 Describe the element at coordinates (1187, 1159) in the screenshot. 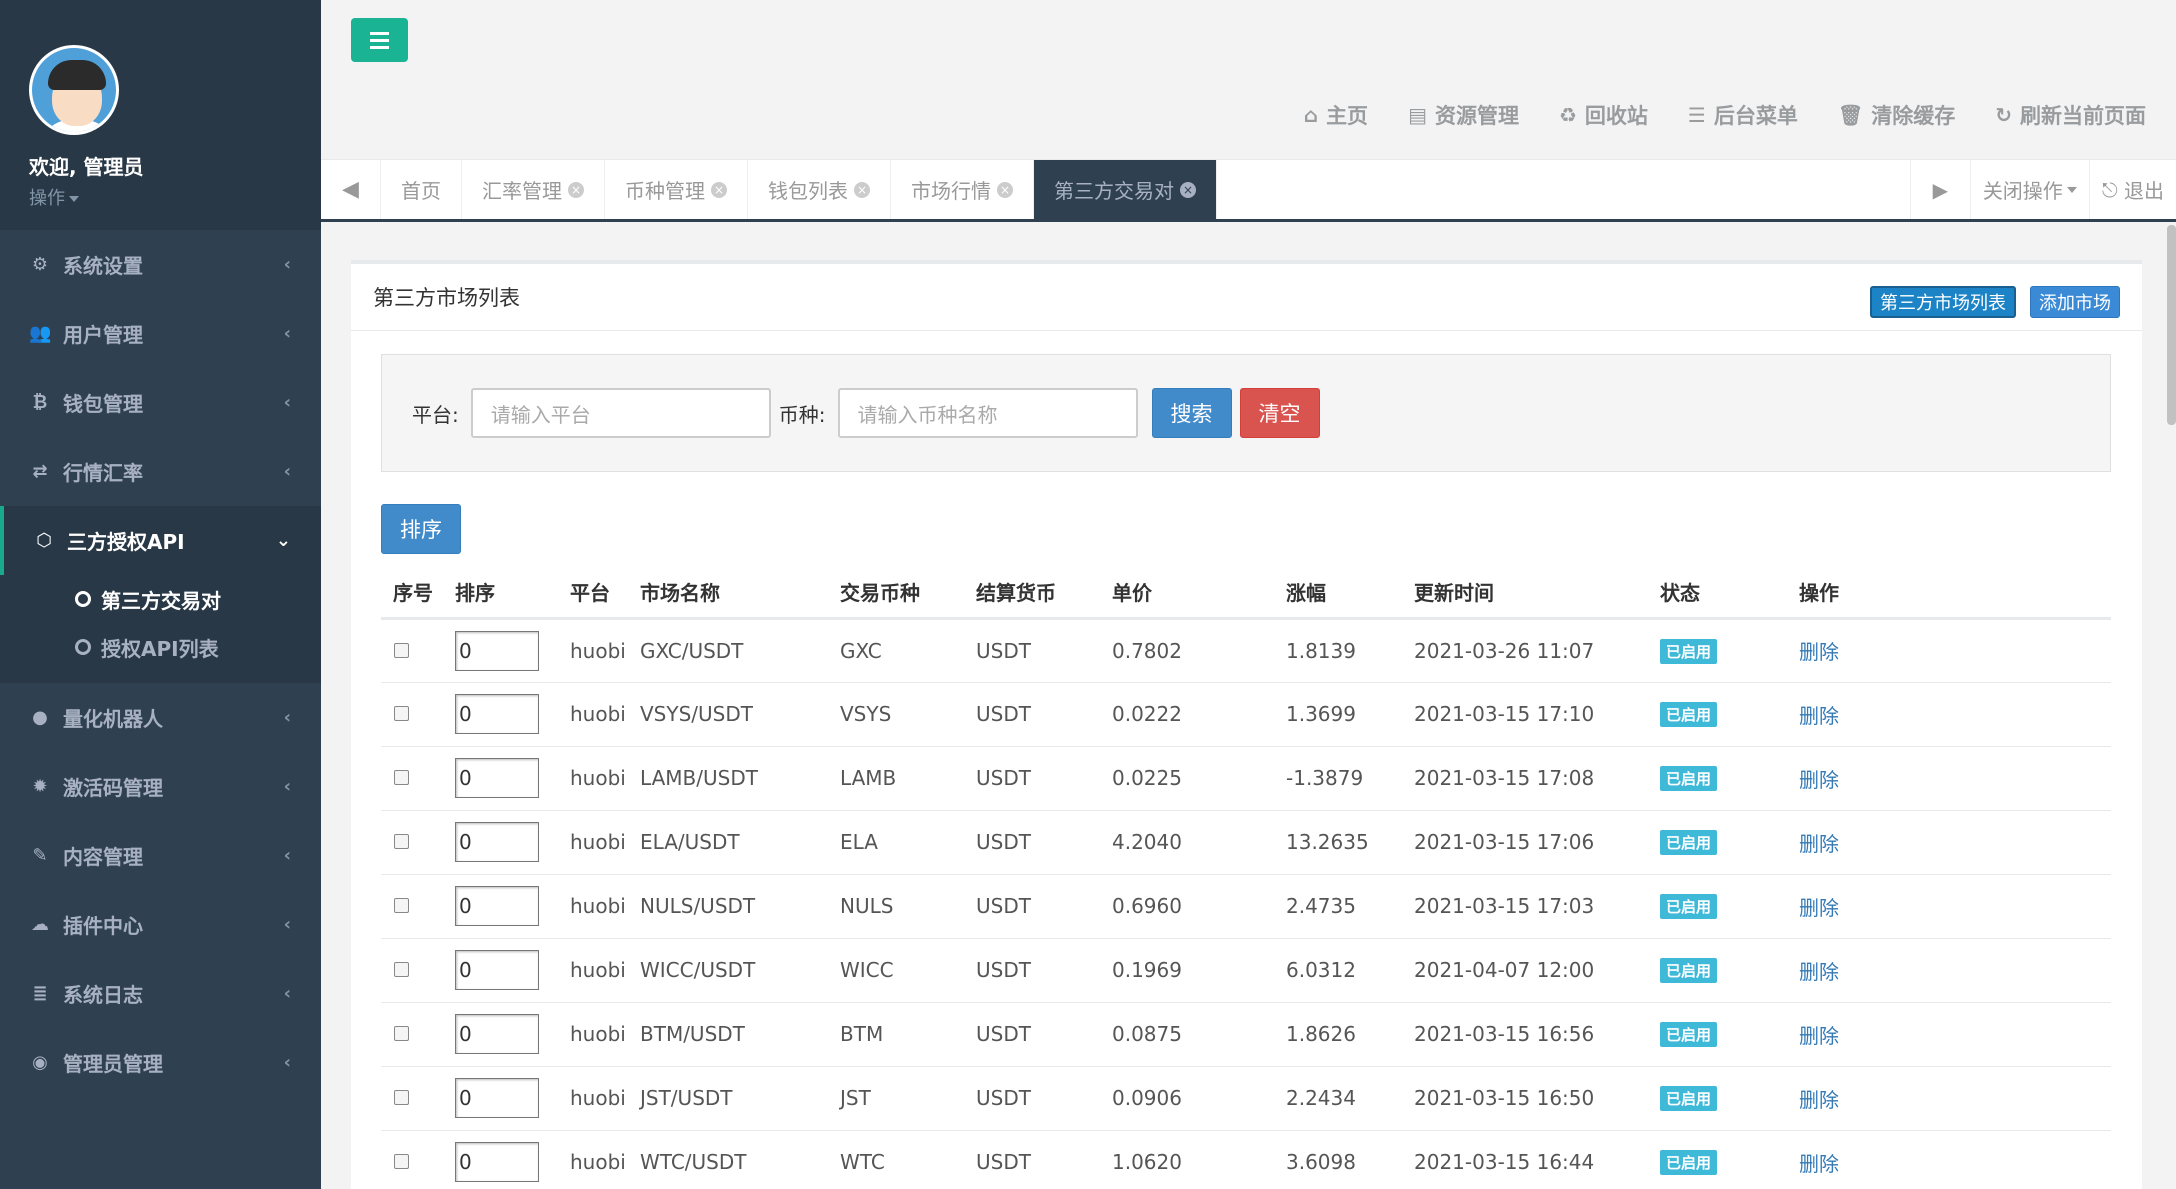

I see `cell-price: 1.0620` at that location.